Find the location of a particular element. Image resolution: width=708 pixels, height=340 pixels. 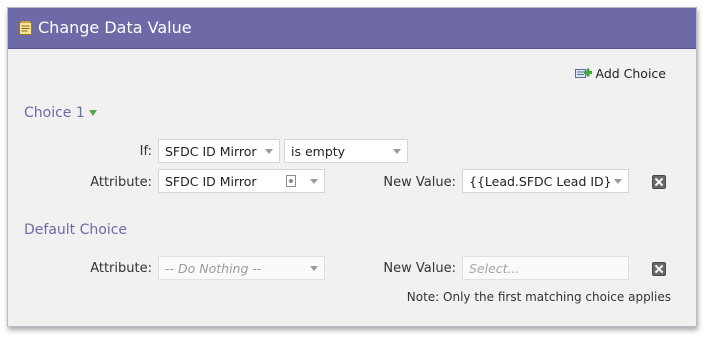

default-attribute-select: -- Do Nothing -- is located at coordinates (241, 268).